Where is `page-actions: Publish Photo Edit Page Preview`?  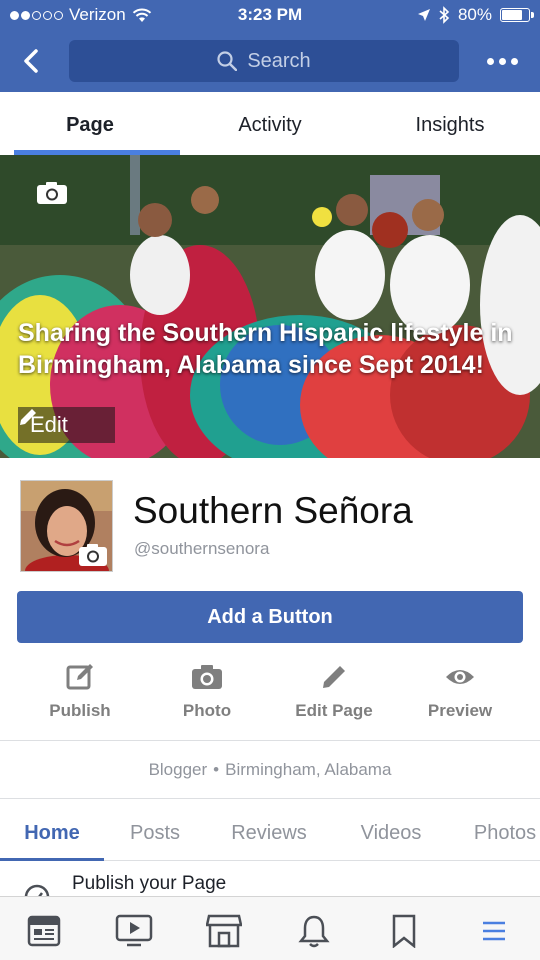 page-actions: Publish Photo Edit Page Preview is located at coordinates (270, 695).